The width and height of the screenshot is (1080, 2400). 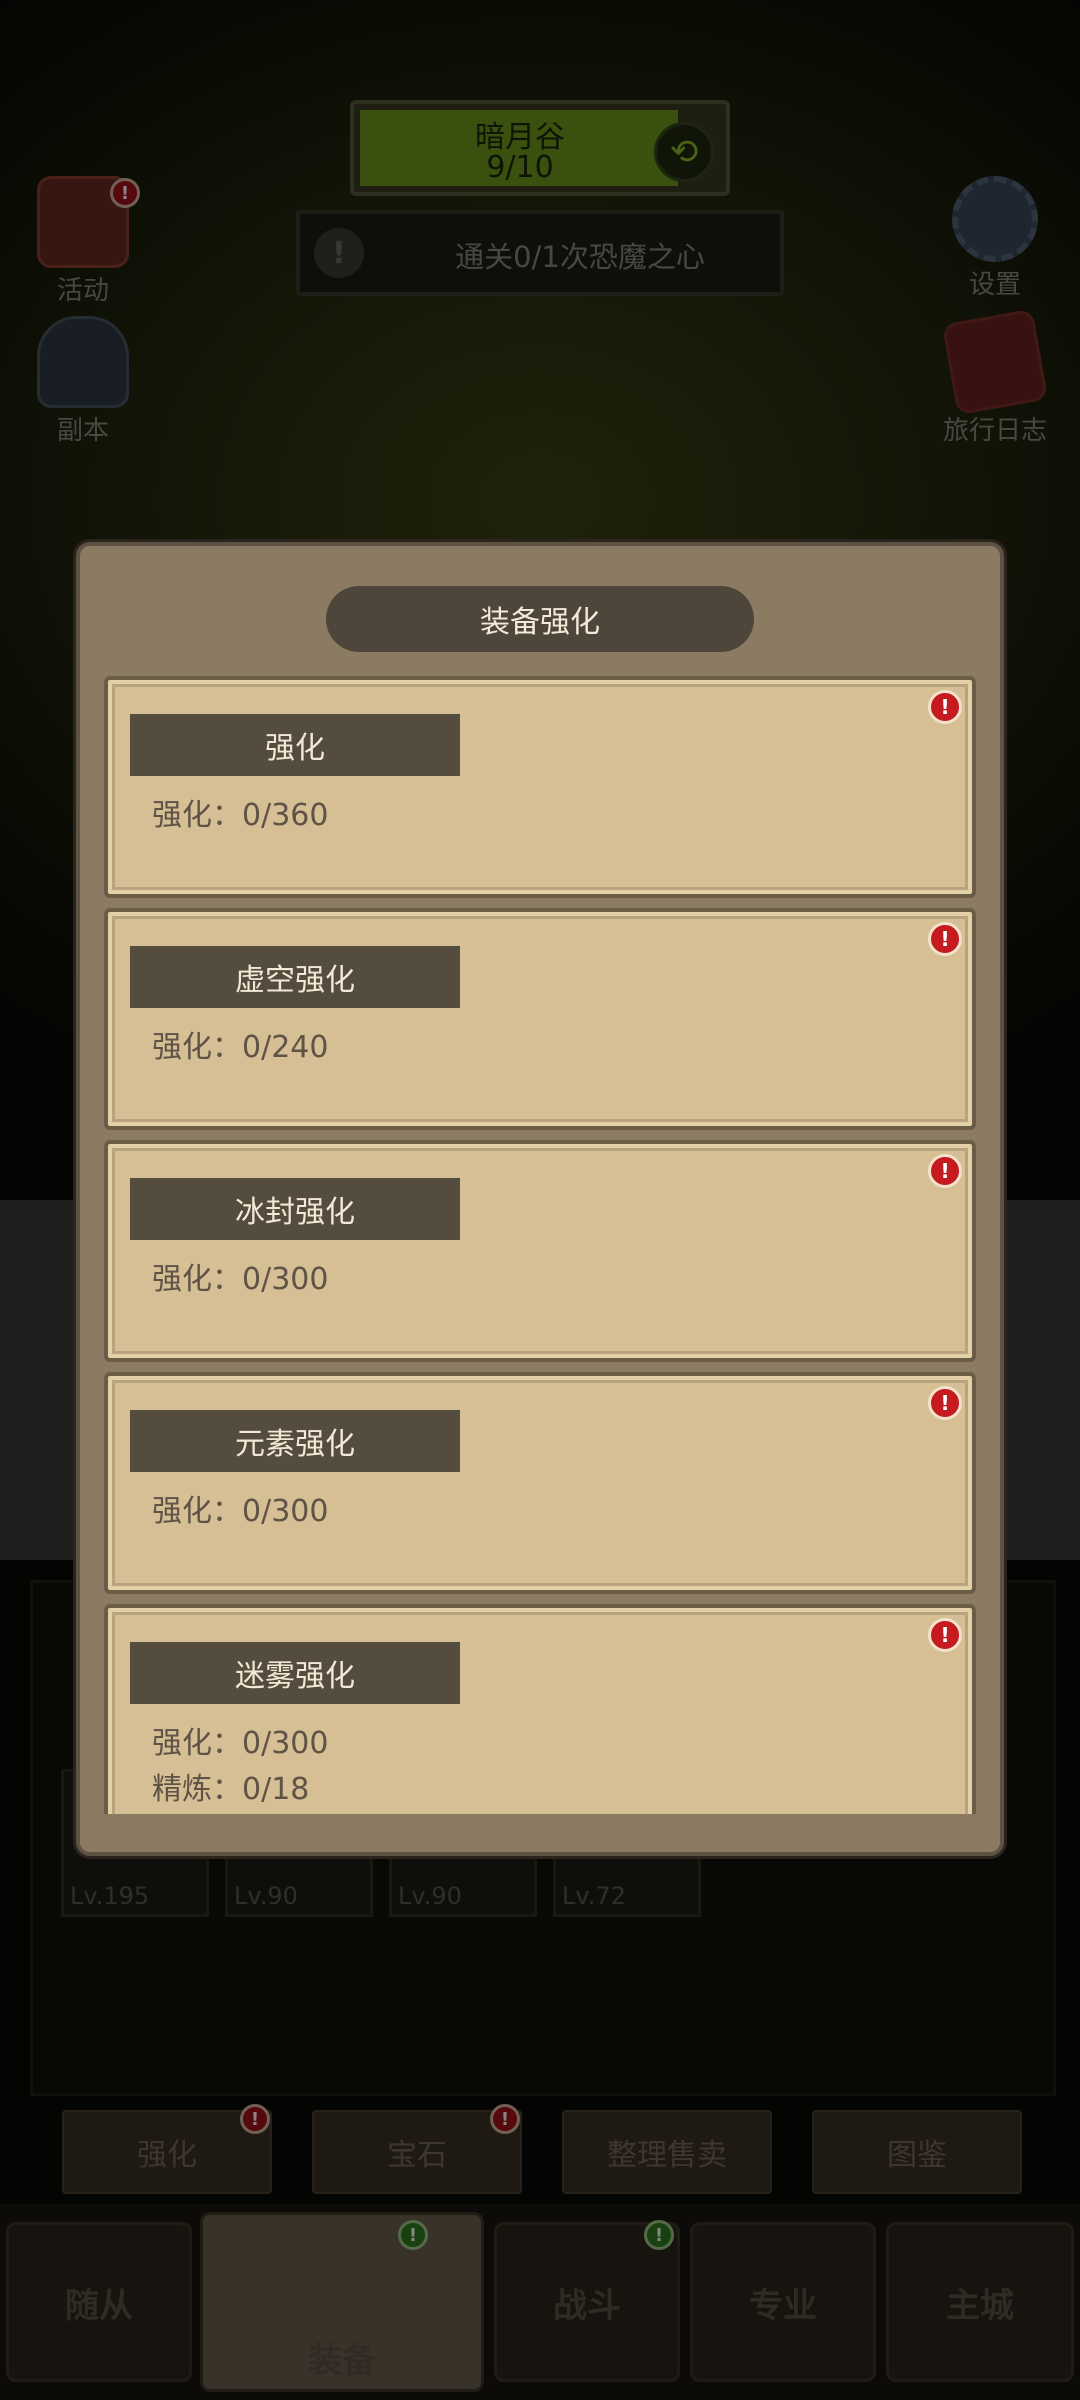 I want to click on card-title: 强化, so click(x=295, y=745).